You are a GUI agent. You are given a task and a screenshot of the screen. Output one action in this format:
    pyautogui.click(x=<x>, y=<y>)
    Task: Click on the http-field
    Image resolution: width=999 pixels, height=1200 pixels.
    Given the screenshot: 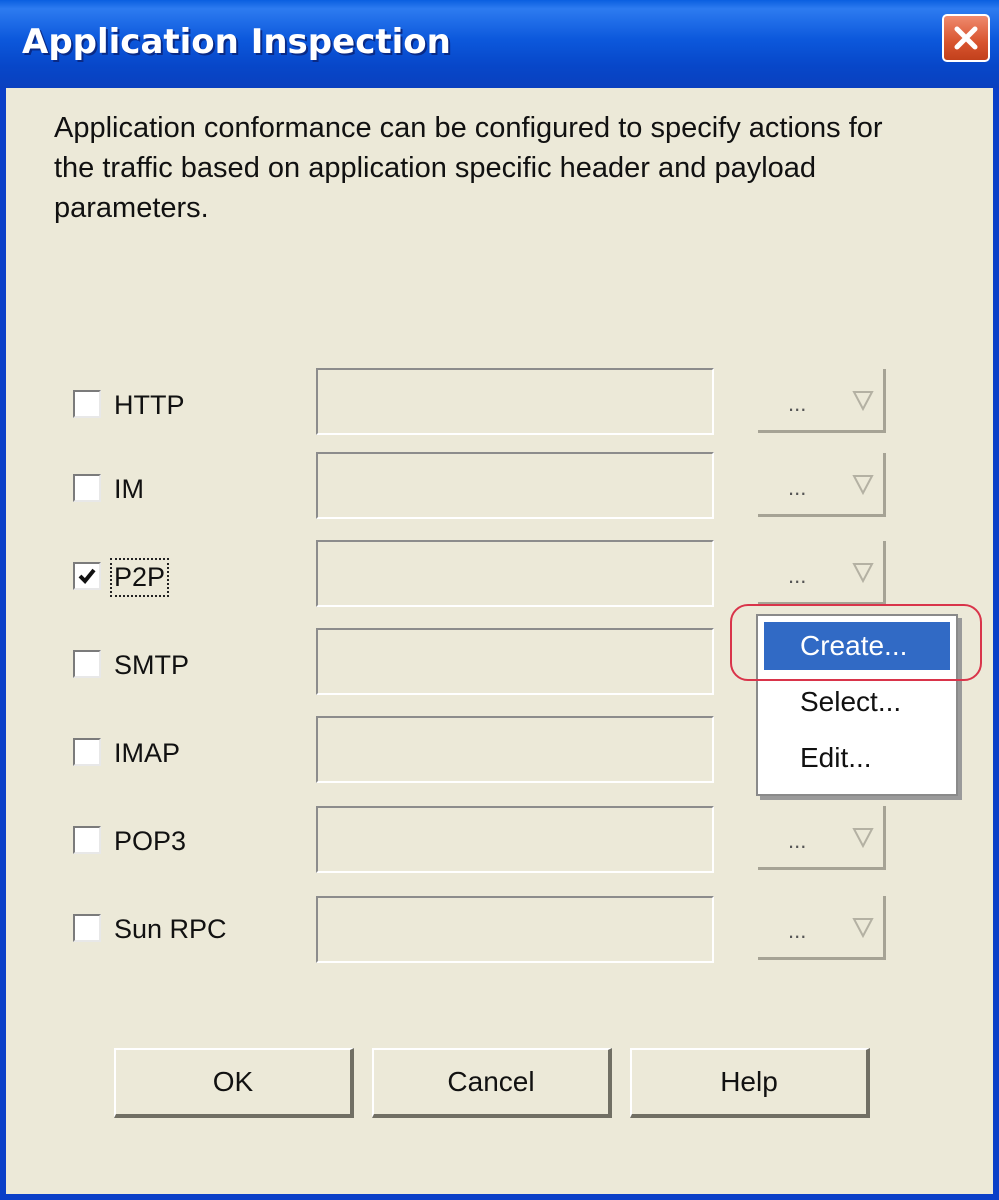 What is the action you would take?
    pyautogui.click(x=515, y=401)
    